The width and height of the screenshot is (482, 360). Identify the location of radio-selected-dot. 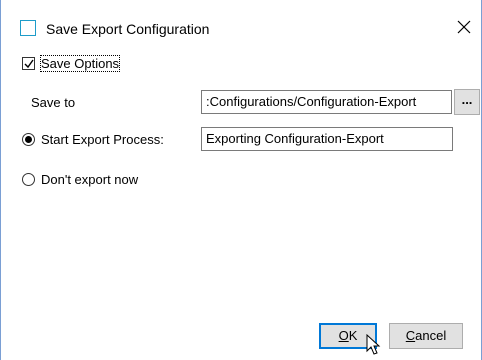
(28, 139).